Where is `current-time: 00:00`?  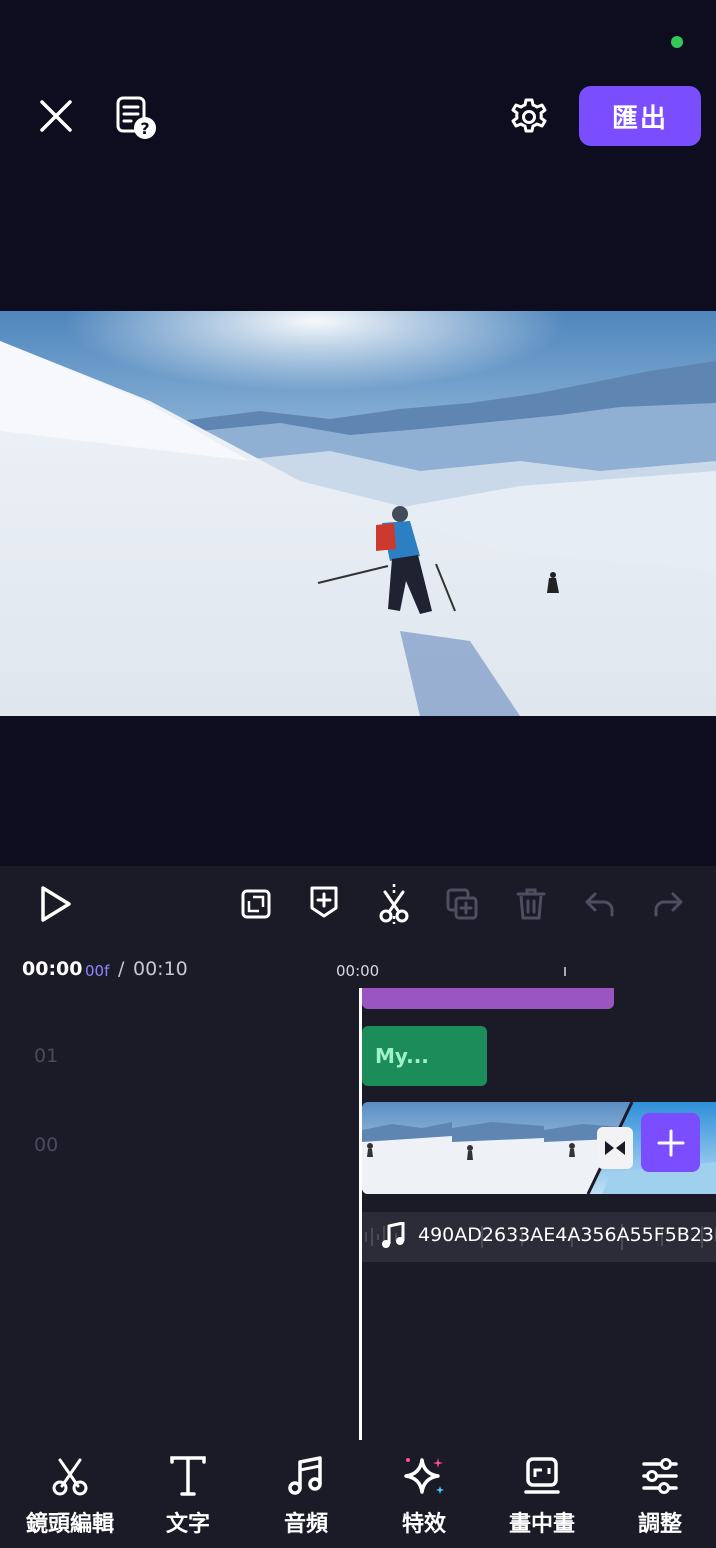
current-time: 00:00 is located at coordinates (52, 969).